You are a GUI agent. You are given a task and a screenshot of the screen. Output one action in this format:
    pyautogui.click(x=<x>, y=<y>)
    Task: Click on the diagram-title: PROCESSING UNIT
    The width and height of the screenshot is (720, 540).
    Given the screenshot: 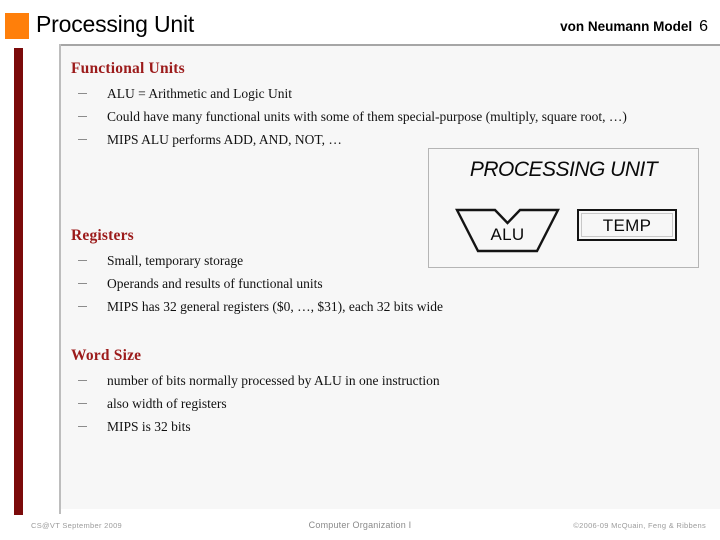 What is the action you would take?
    pyautogui.click(x=563, y=169)
    